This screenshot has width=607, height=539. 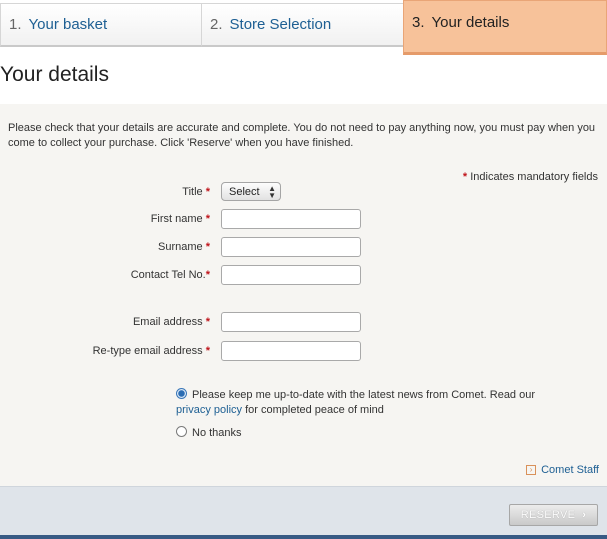 I want to click on surname-label-text: Surname, so click(x=180, y=247).